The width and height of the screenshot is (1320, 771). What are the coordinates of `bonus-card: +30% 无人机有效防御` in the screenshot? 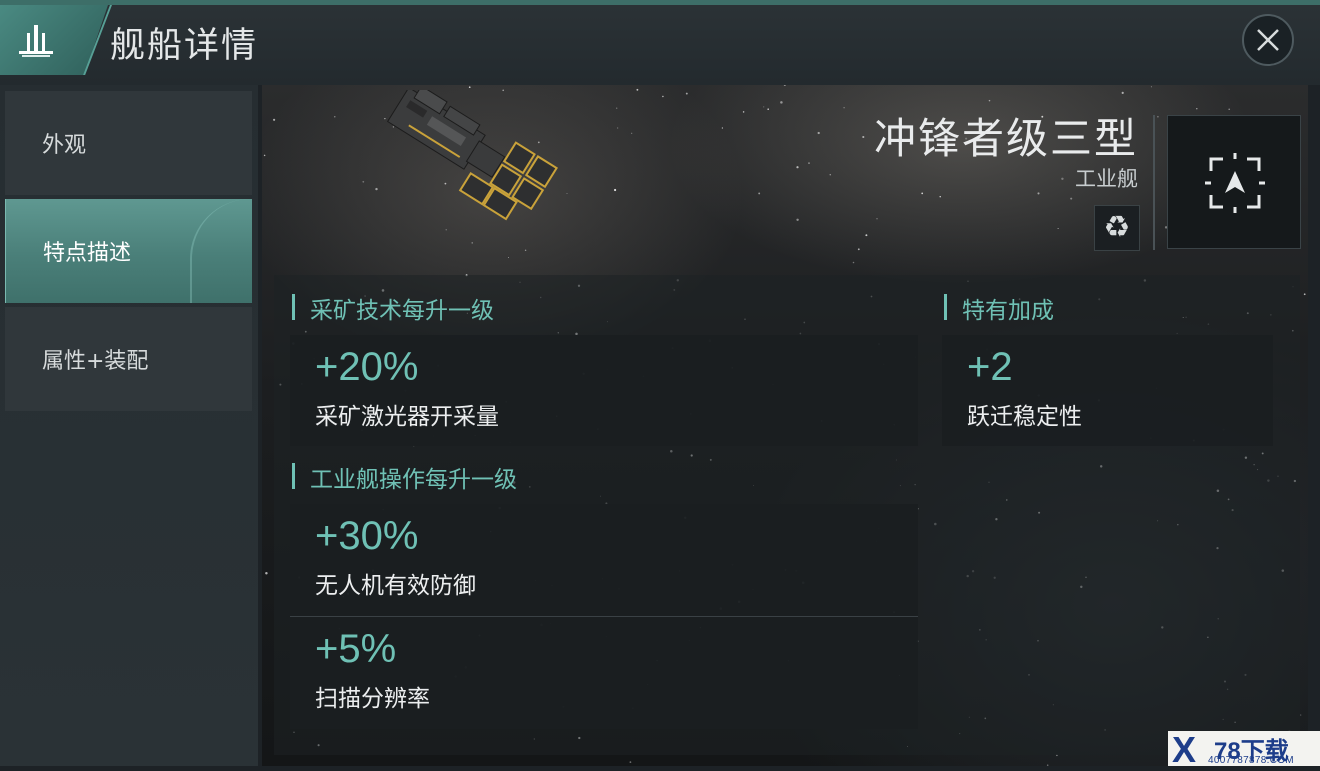 It's located at (604, 560).